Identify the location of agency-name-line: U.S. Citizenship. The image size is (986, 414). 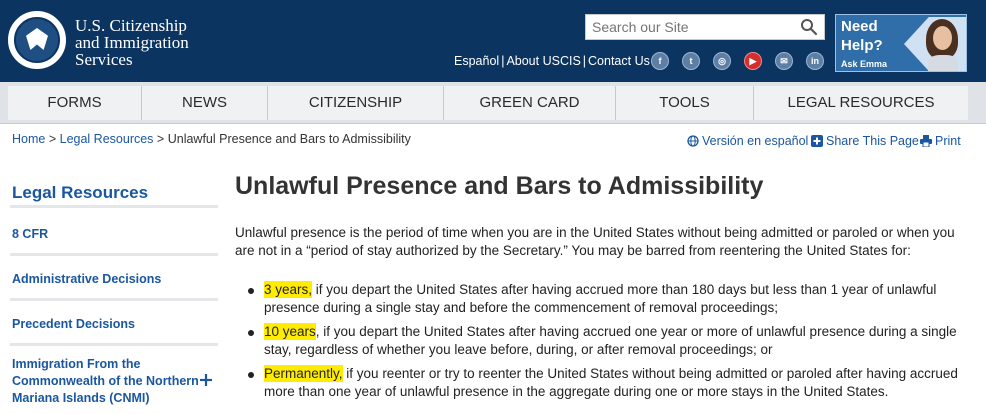
(131, 25).